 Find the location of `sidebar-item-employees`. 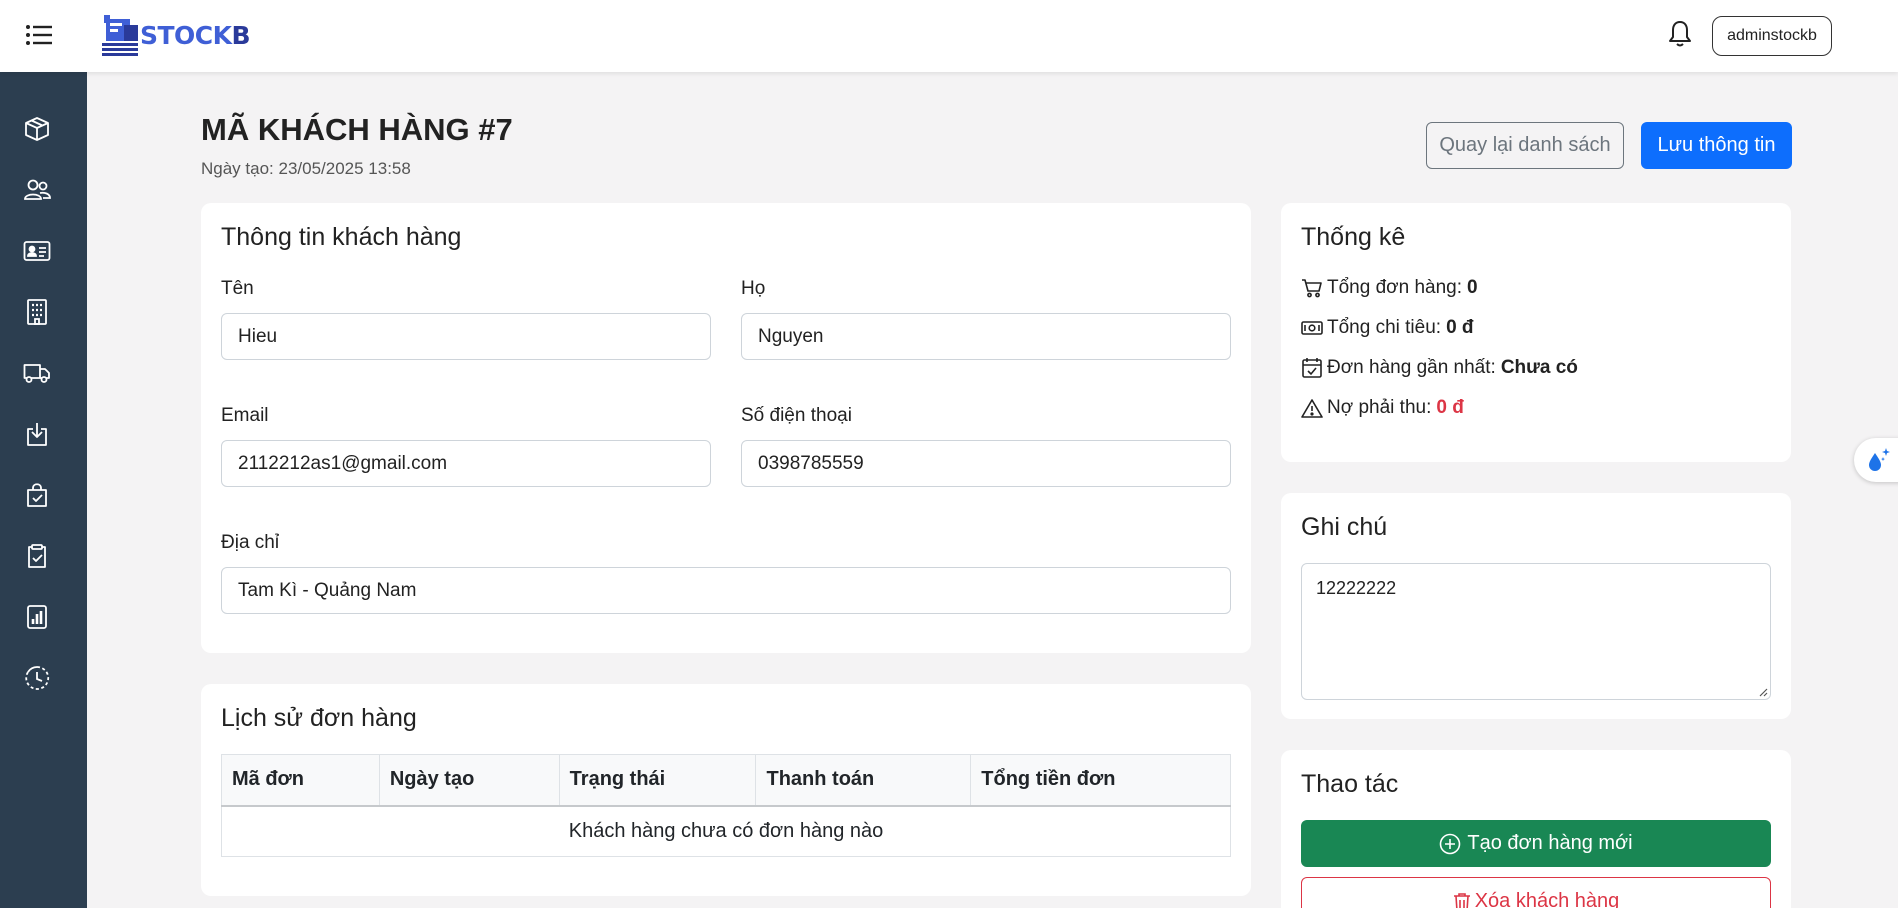

sidebar-item-employees is located at coordinates (37, 251).